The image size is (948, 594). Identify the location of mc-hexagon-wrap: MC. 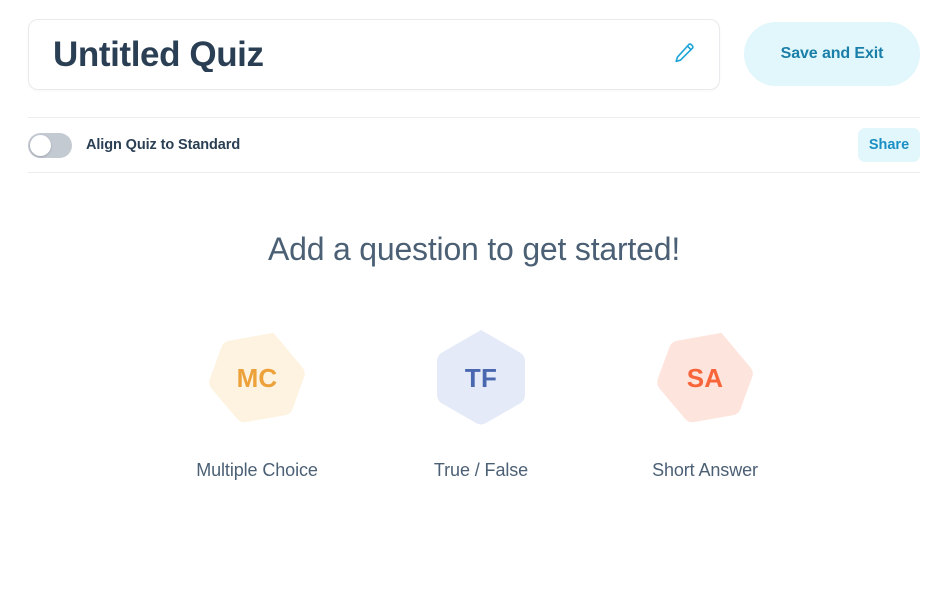
(257, 378).